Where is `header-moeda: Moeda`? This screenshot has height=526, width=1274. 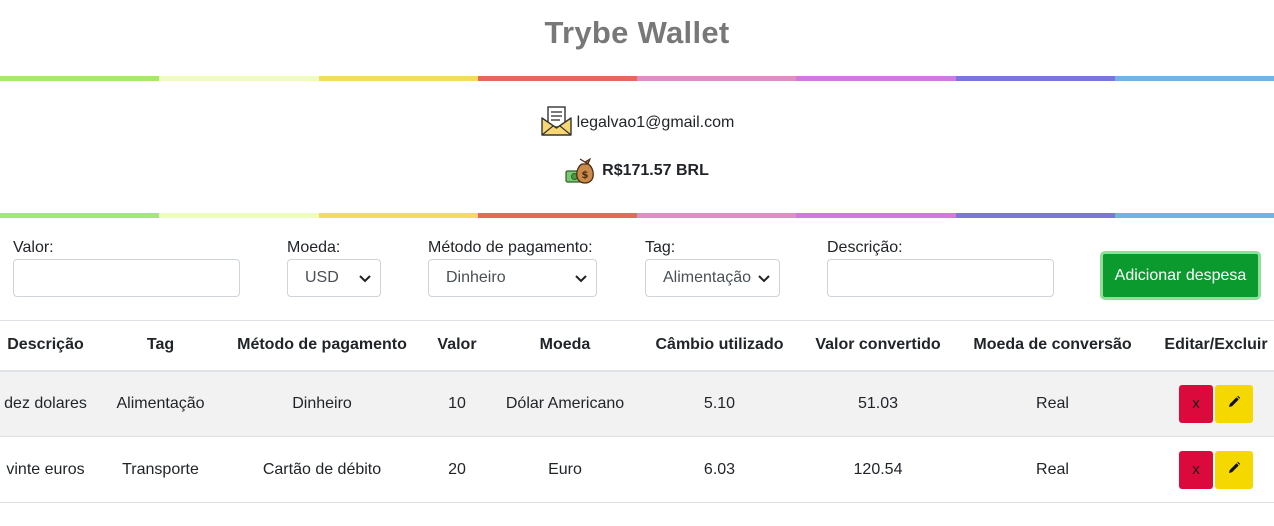
header-moeda: Moeda is located at coordinates (565, 346).